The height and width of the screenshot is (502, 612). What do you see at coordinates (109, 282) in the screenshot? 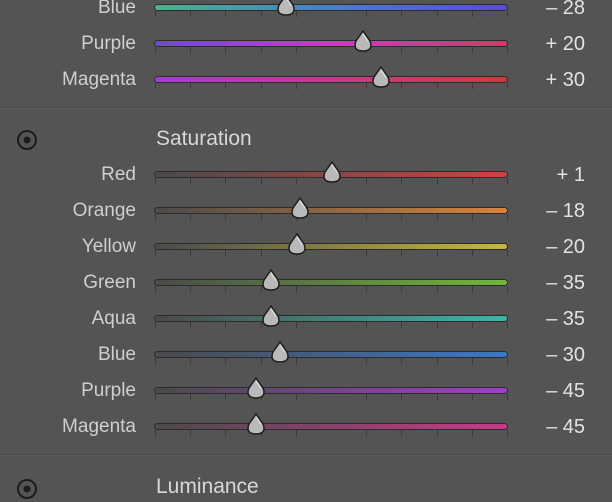
I see `slider-label: Green` at bounding box center [109, 282].